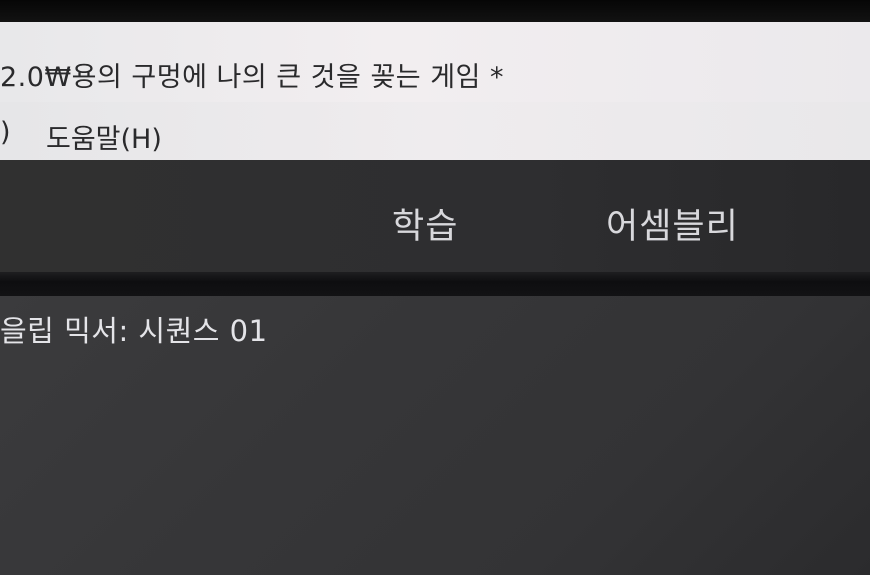 Image resolution: width=870 pixels, height=575 pixels. What do you see at coordinates (252, 77) in the screenshot?
I see `window-title: 2.0₩용의 구멍에 나의 큰 것을 꽂는 게임 *` at bounding box center [252, 77].